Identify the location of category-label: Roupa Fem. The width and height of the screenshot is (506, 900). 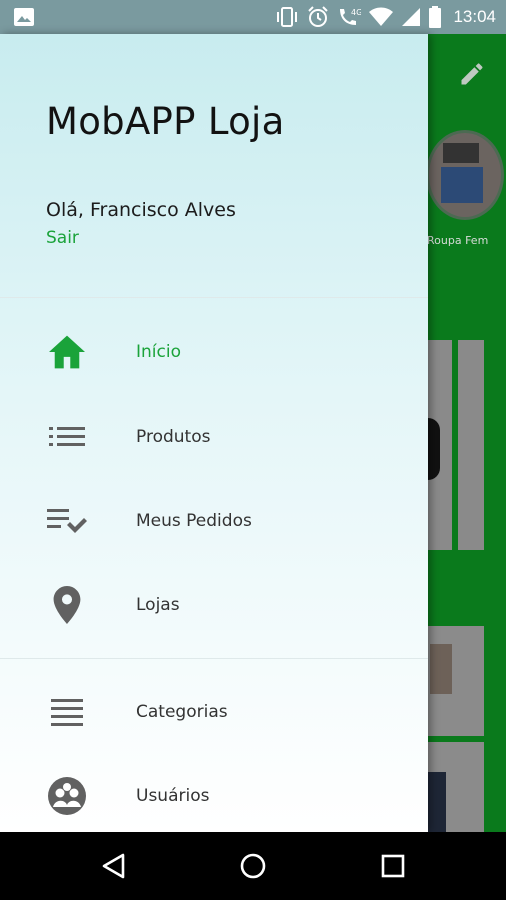
(458, 240).